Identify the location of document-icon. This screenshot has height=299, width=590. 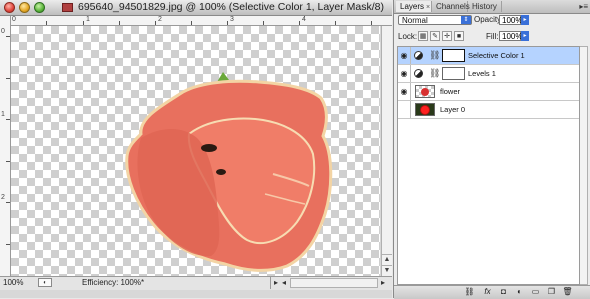
(67, 7).